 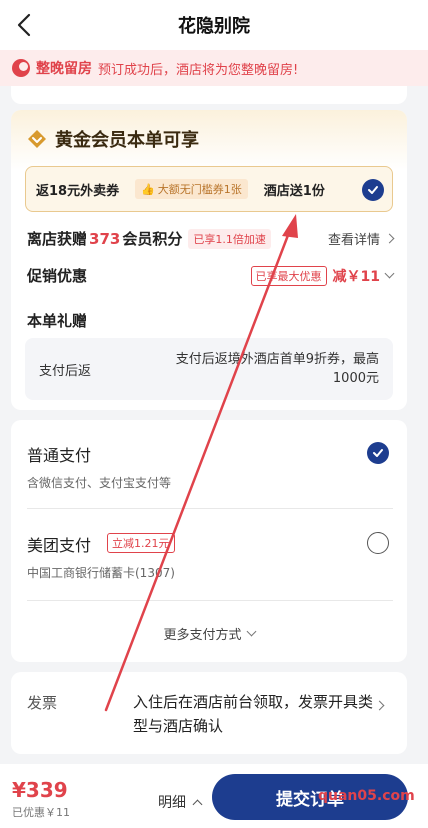 I want to click on gift-box: 支付后返 支付后返境外酒店首单9折券，最高1000元, so click(x=209, y=369).